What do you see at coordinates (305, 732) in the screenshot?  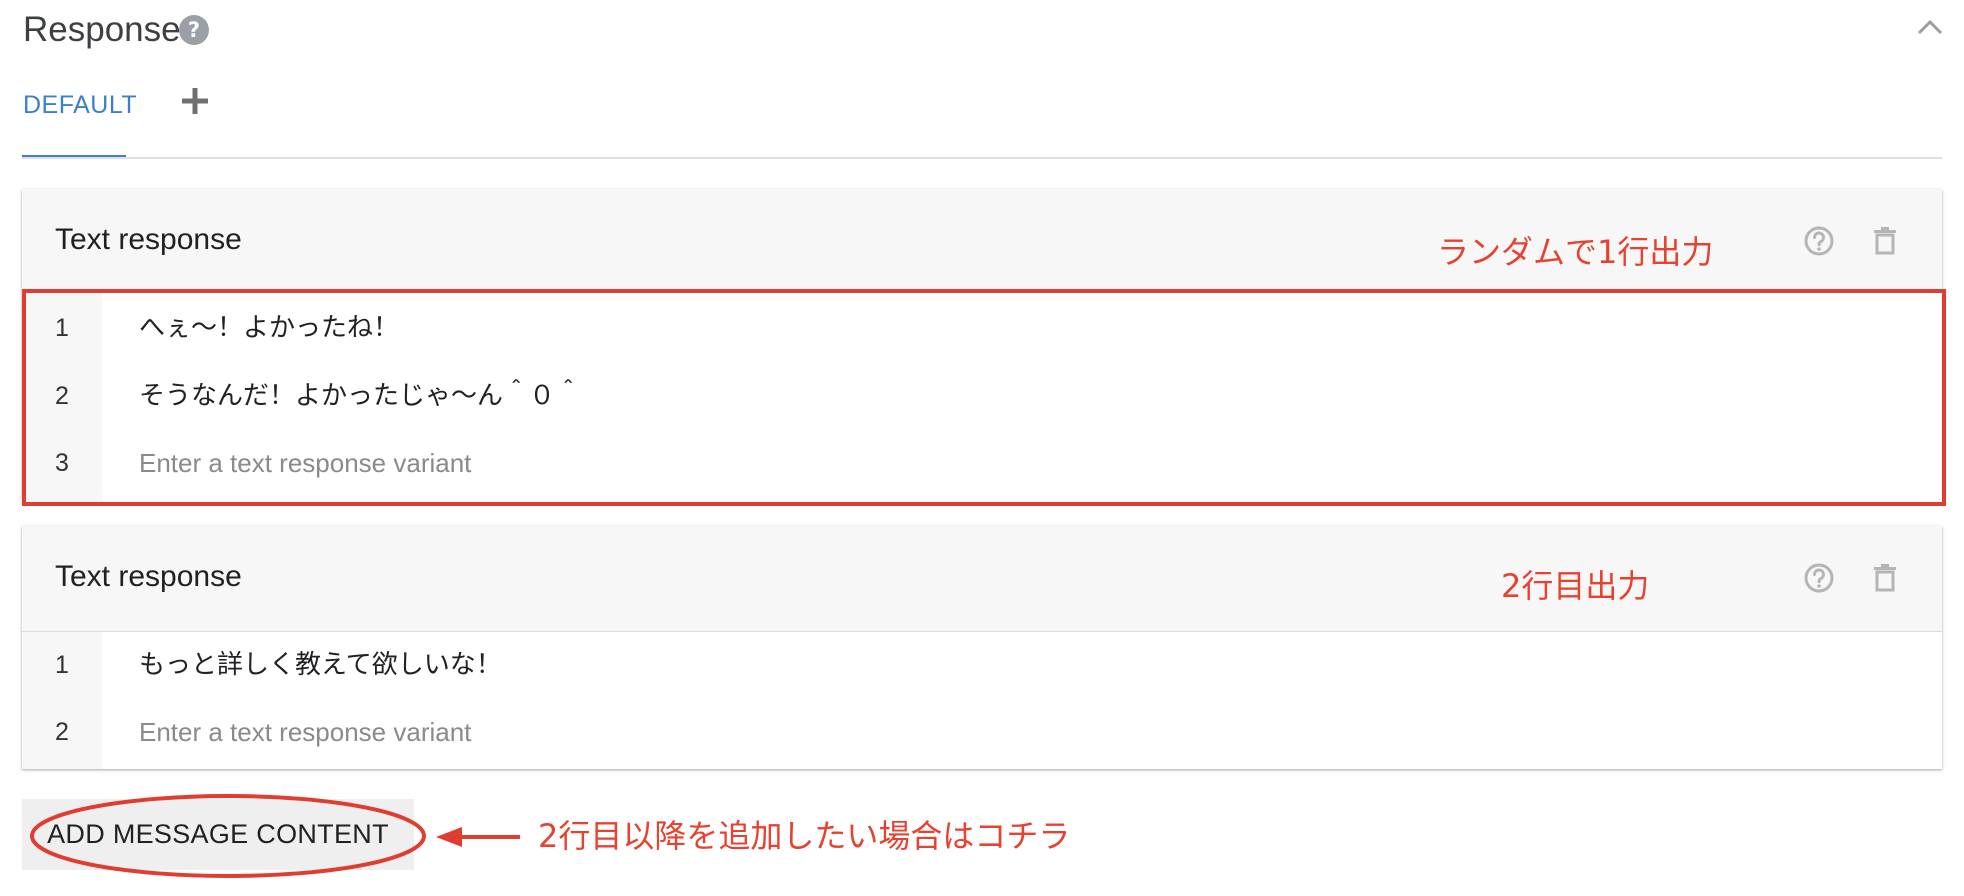 I see `response-variant-input: Enter a text response variant` at bounding box center [305, 732].